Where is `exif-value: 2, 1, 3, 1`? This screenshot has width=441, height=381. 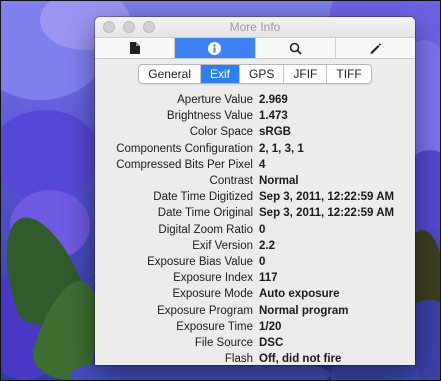
exif-value: 2, 1, 3, 1 is located at coordinates (281, 148).